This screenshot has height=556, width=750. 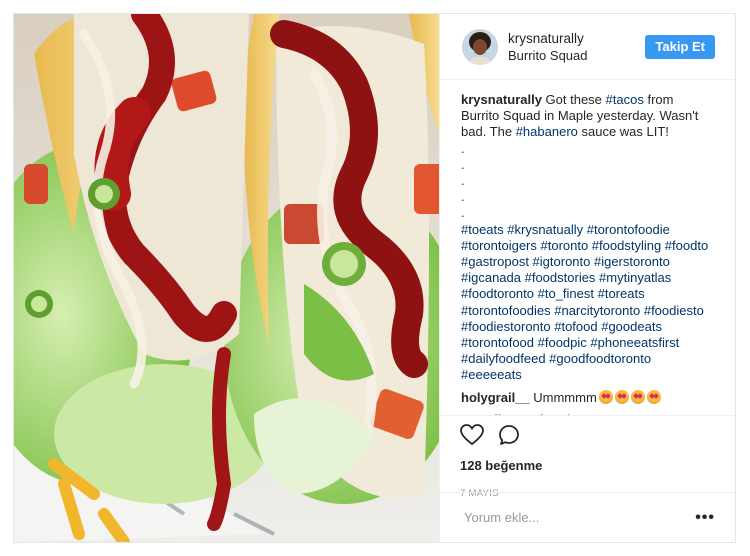 I want to click on avatar, so click(x=480, y=46).